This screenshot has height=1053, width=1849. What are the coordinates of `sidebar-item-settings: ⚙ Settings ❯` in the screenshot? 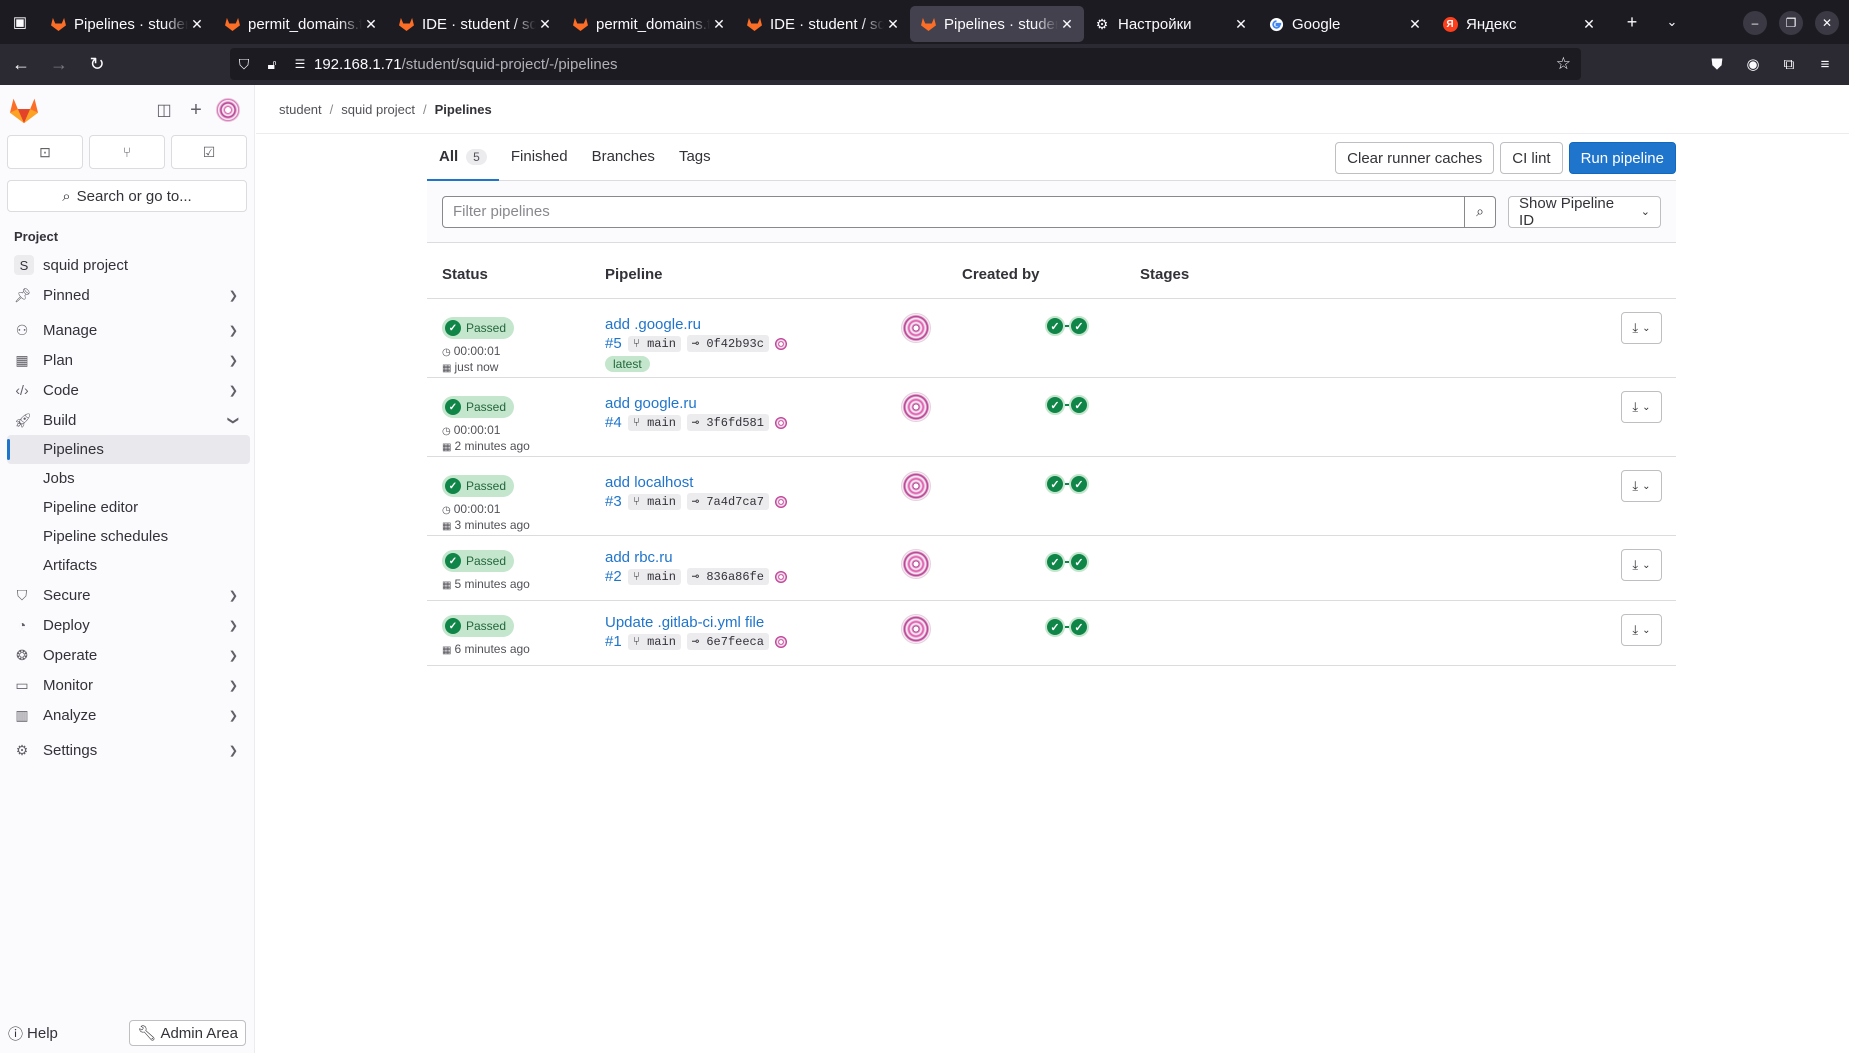 It's located at (128, 750).